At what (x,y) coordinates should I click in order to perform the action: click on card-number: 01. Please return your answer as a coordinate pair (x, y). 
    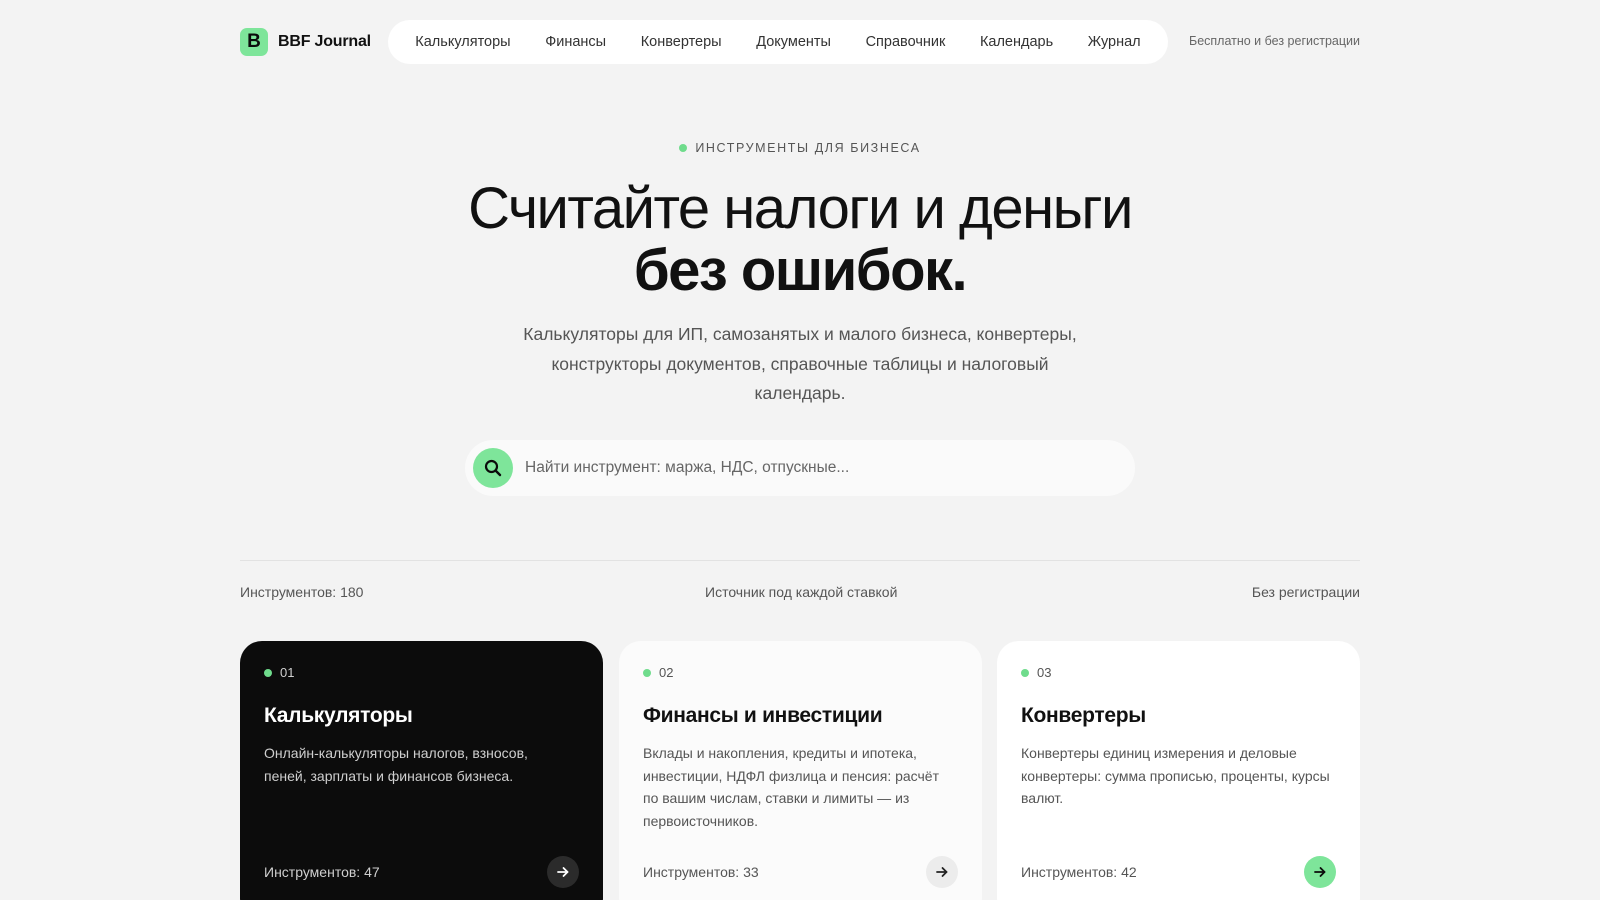
    Looking at the image, I should click on (421, 672).